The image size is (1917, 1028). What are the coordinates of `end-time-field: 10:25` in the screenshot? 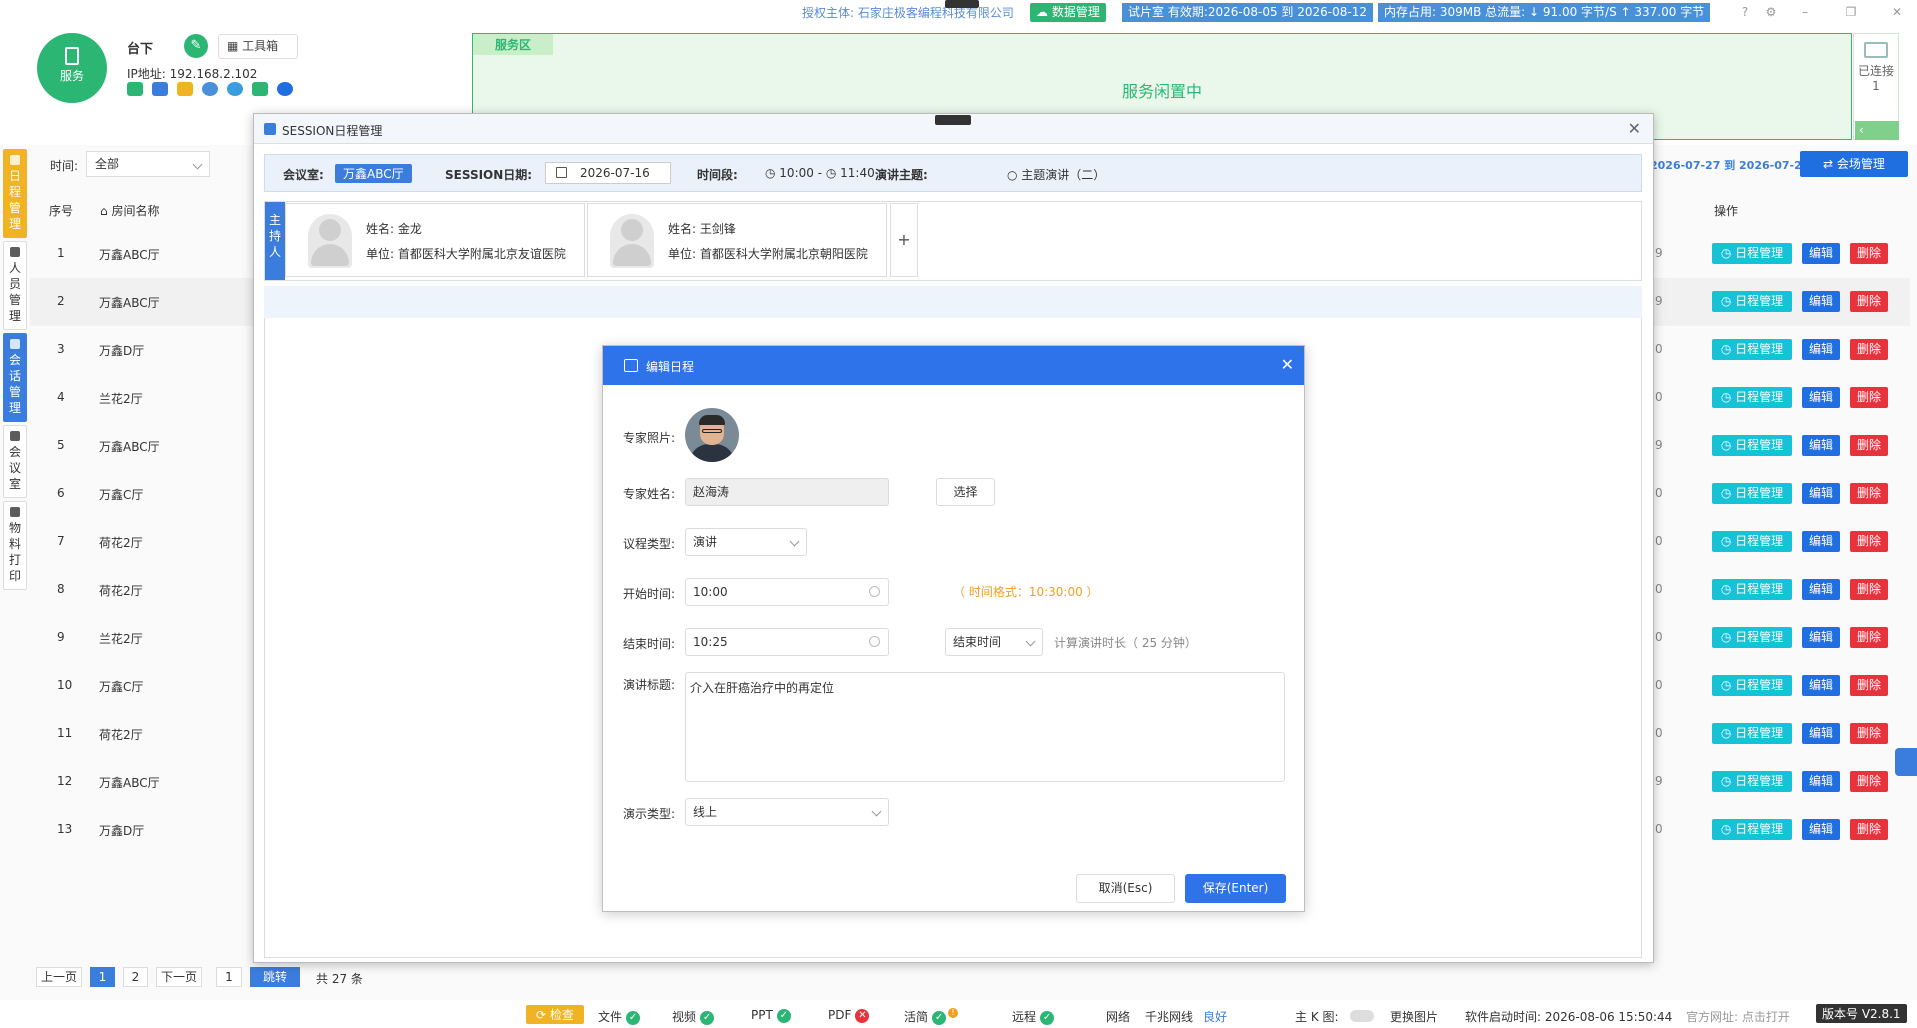 It's located at (787, 642).